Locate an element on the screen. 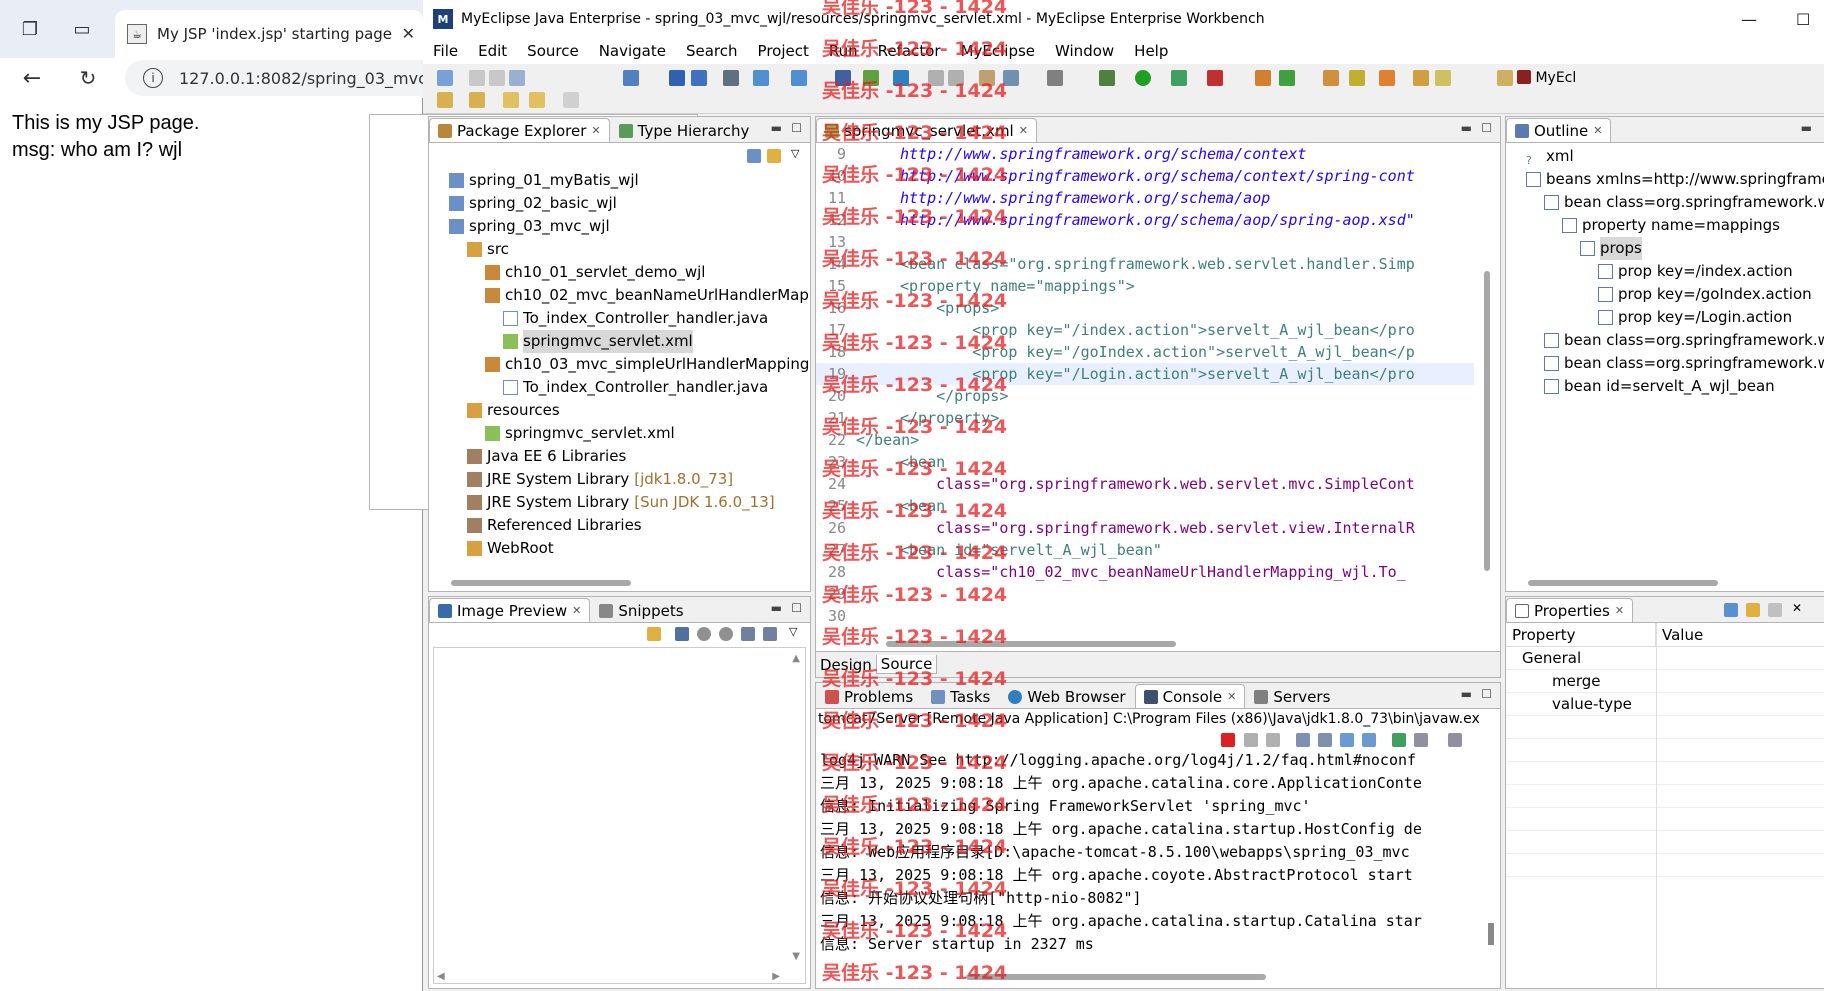  tree-item: spring_02_basic_wjl is located at coordinates (629, 203).